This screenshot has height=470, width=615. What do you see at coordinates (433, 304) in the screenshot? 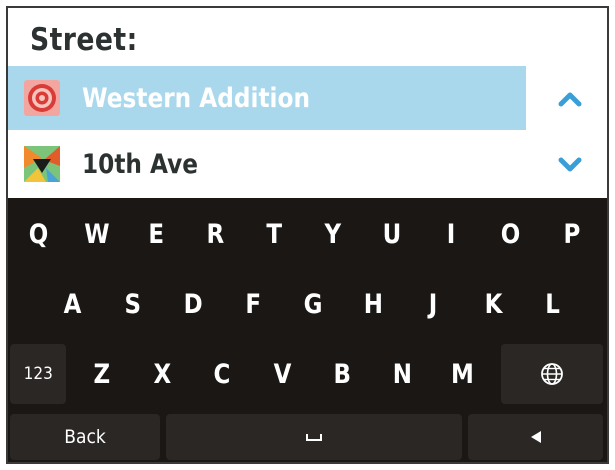
I see `key-j: J` at bounding box center [433, 304].